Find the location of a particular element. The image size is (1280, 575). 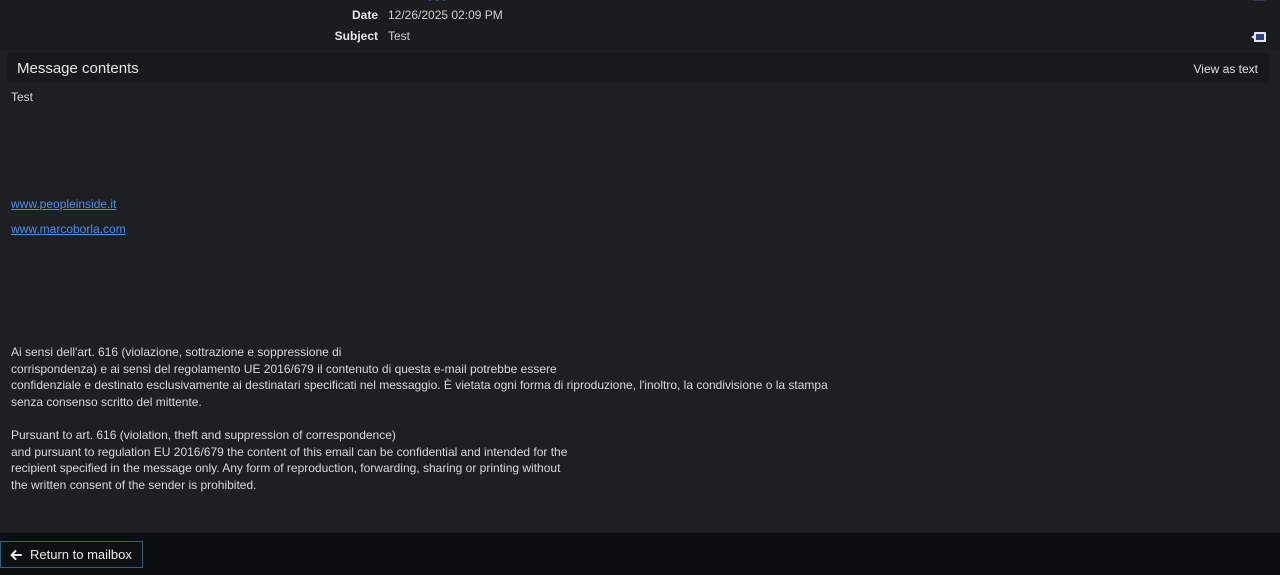

return-to-mailbox-label: Return to mailbox is located at coordinates (81, 554).